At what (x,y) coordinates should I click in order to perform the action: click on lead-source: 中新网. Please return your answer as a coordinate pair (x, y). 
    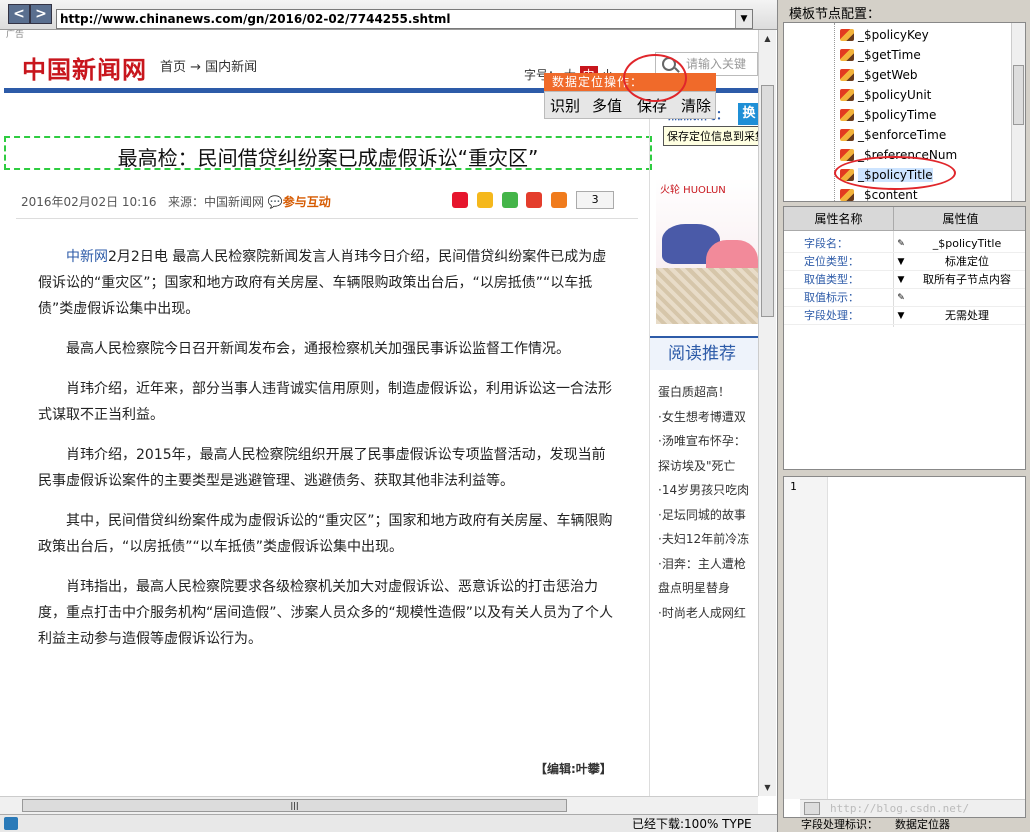
    Looking at the image, I should click on (87, 257).